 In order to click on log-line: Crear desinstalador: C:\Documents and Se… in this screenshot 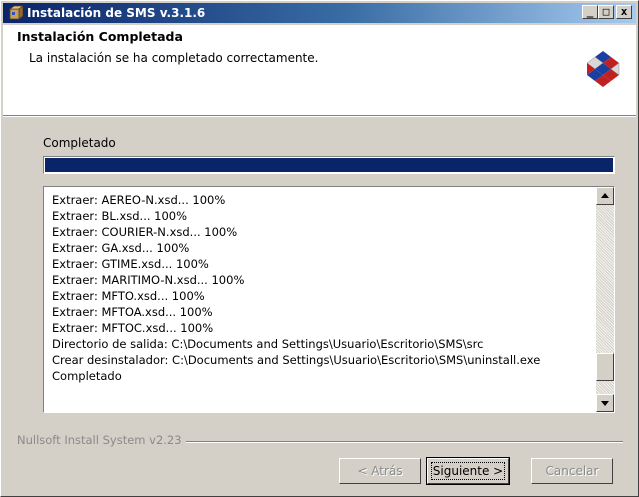, I will do `click(296, 360)`.